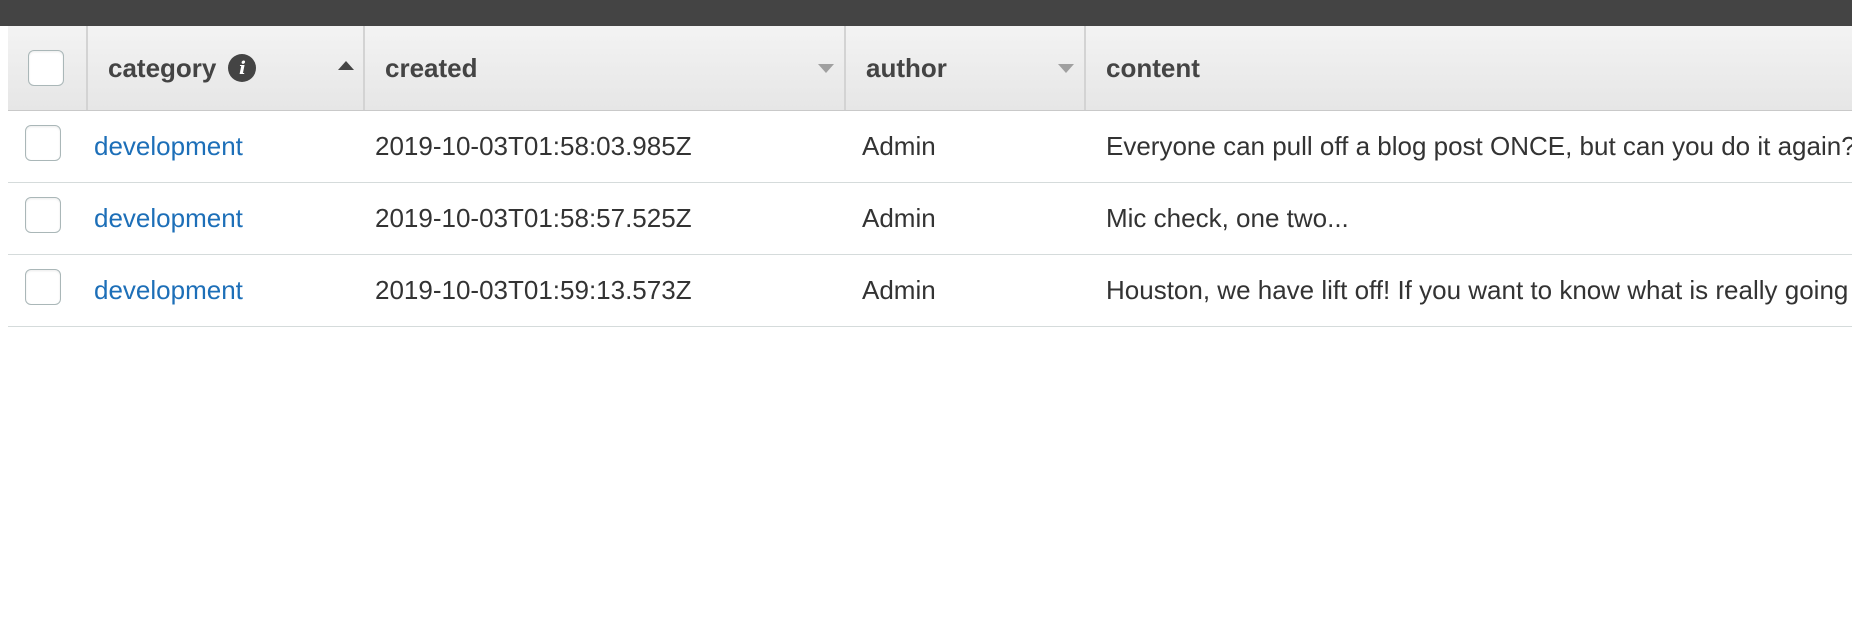 Image resolution: width=1852 pixels, height=626 pixels. I want to click on select-all-header, so click(48, 68).